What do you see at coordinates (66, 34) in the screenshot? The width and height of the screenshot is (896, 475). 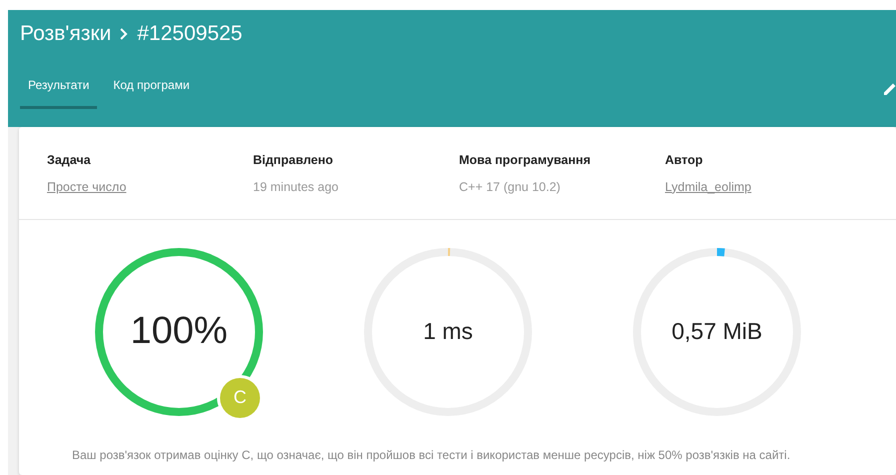 I see `section-title: Розв'язки` at bounding box center [66, 34].